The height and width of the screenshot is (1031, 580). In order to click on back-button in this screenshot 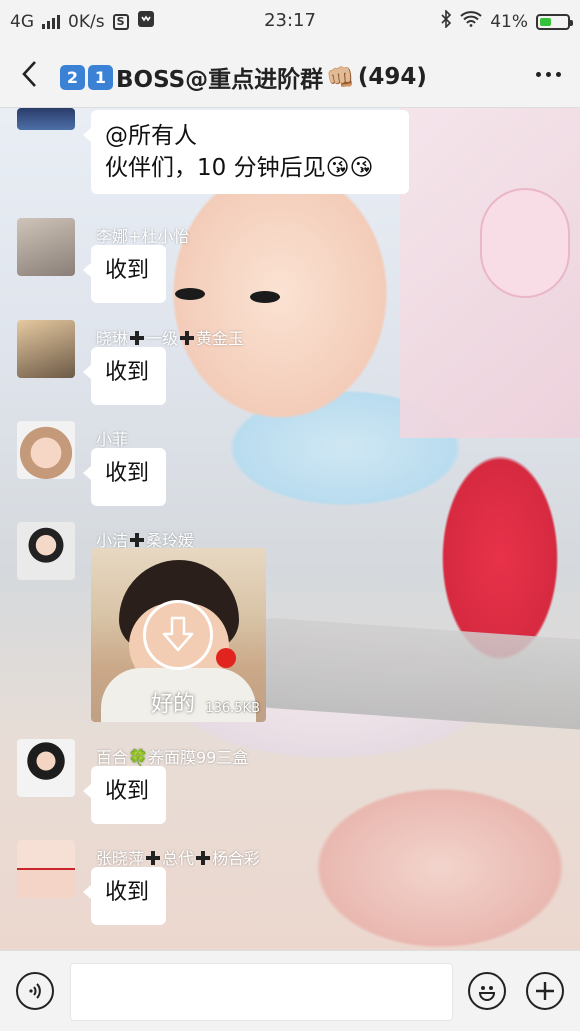, I will do `click(29, 74)`.